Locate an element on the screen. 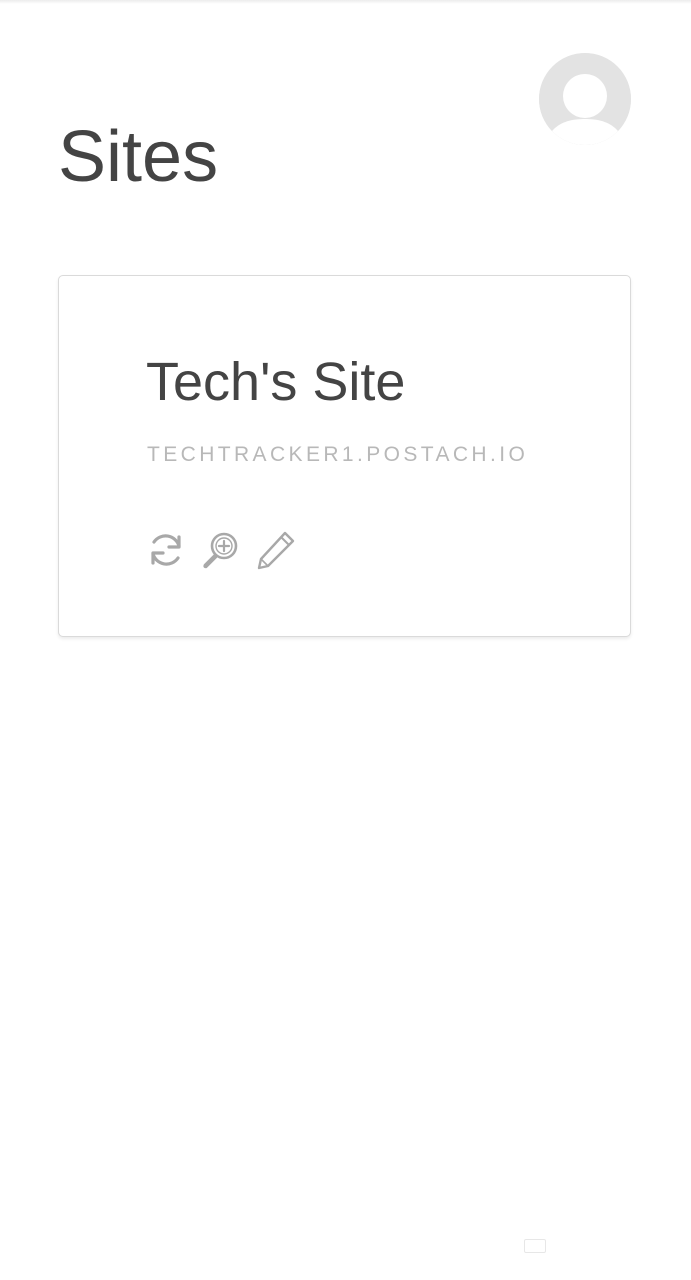 Image resolution: width=691 pixels, height=1280 pixels. refresh-button is located at coordinates (166, 550).